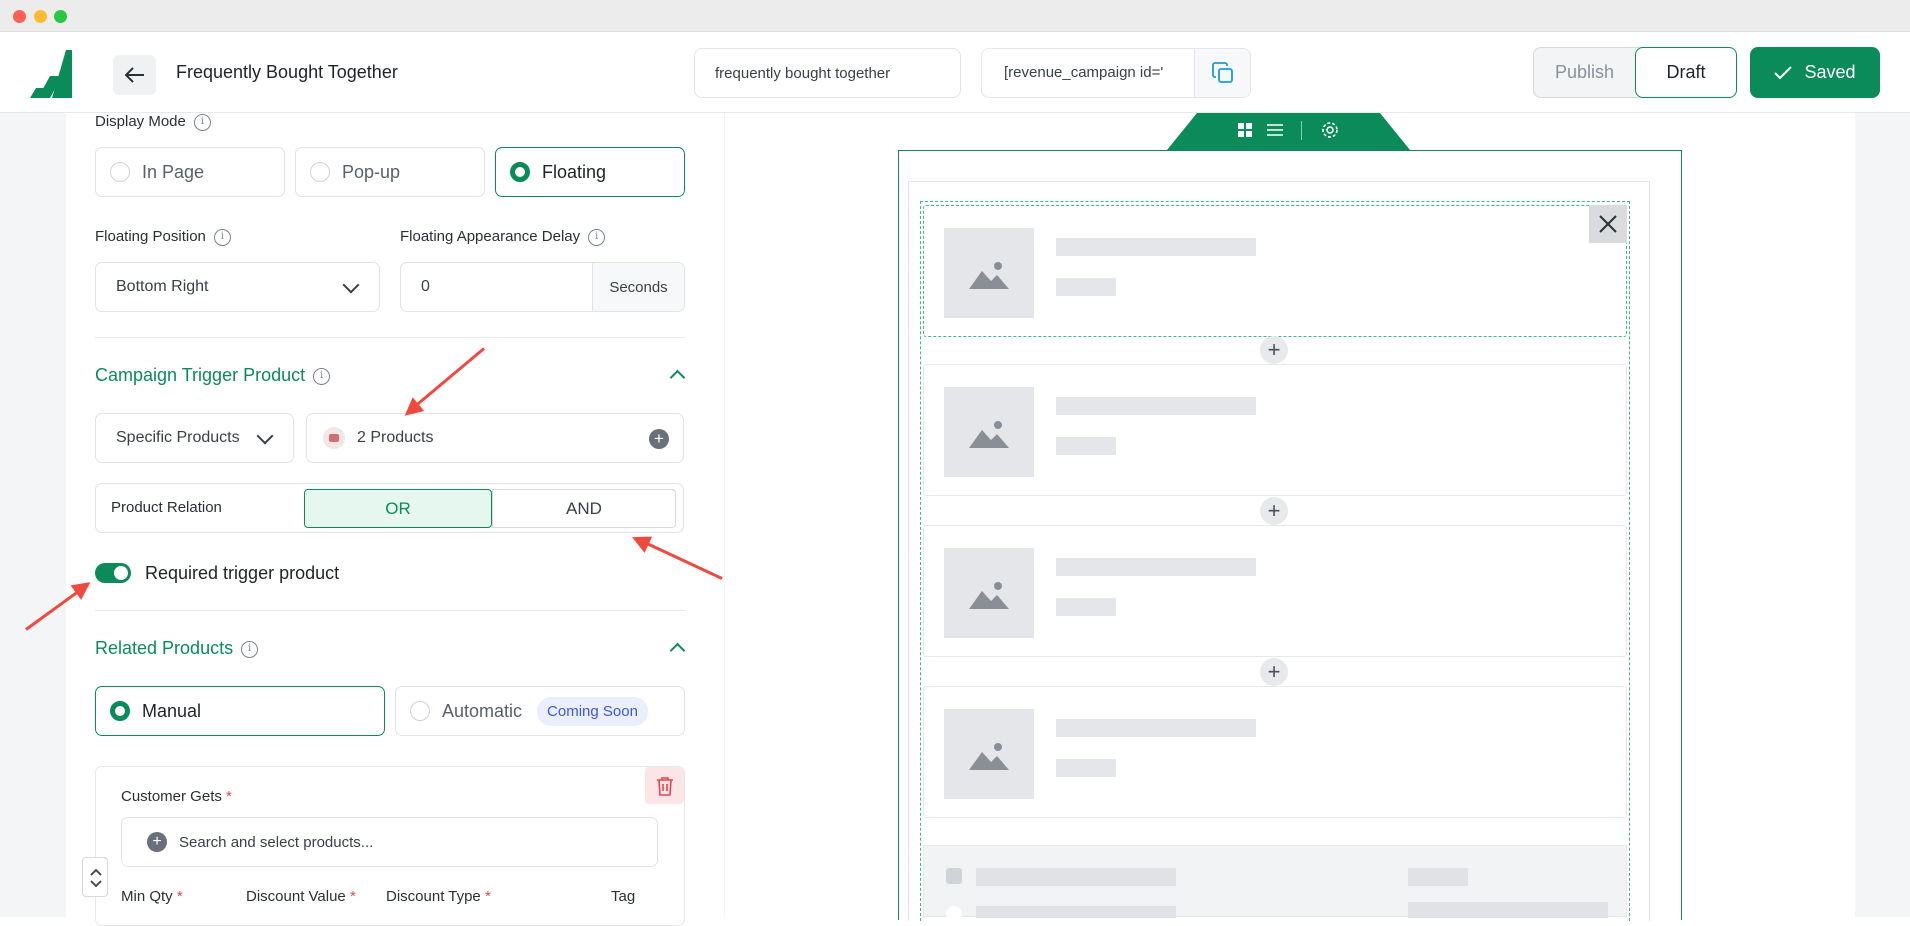 Image resolution: width=1910 pixels, height=926 pixels. What do you see at coordinates (1301, 130) in the screenshot?
I see `toolbar-divider` at bounding box center [1301, 130].